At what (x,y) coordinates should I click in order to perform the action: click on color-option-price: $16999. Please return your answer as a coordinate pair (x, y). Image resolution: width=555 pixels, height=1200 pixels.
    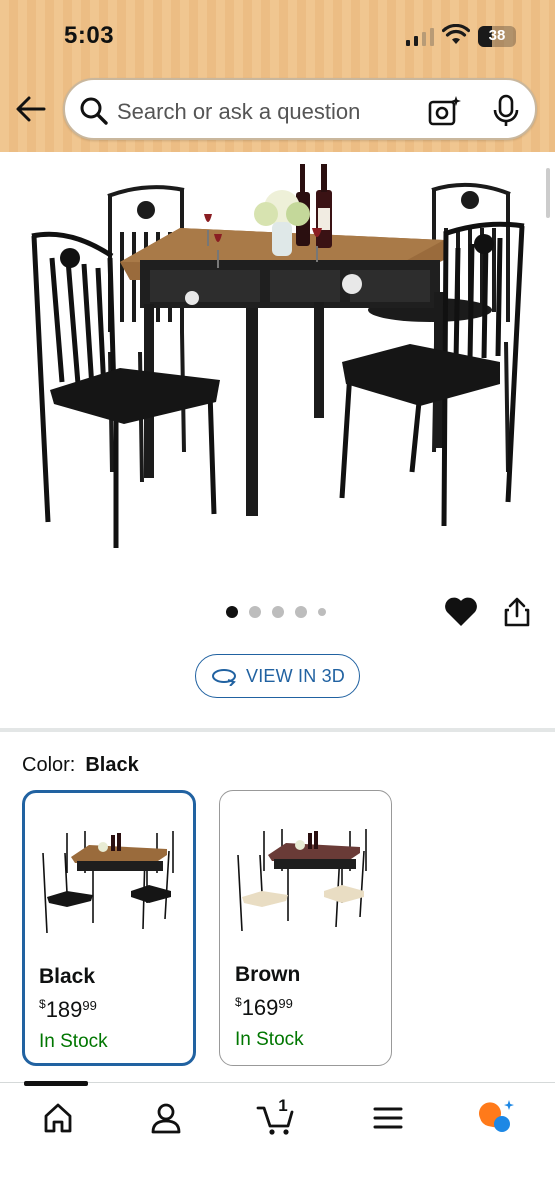
    Looking at the image, I should click on (264, 1008).